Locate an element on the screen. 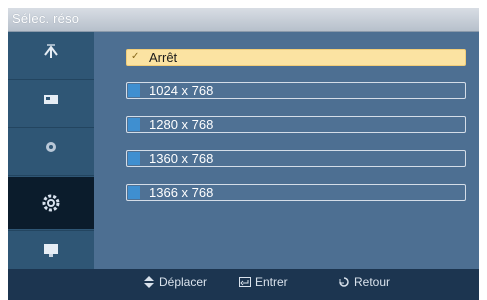 The image size is (487, 300). footer-return: Retour is located at coordinates (364, 282).